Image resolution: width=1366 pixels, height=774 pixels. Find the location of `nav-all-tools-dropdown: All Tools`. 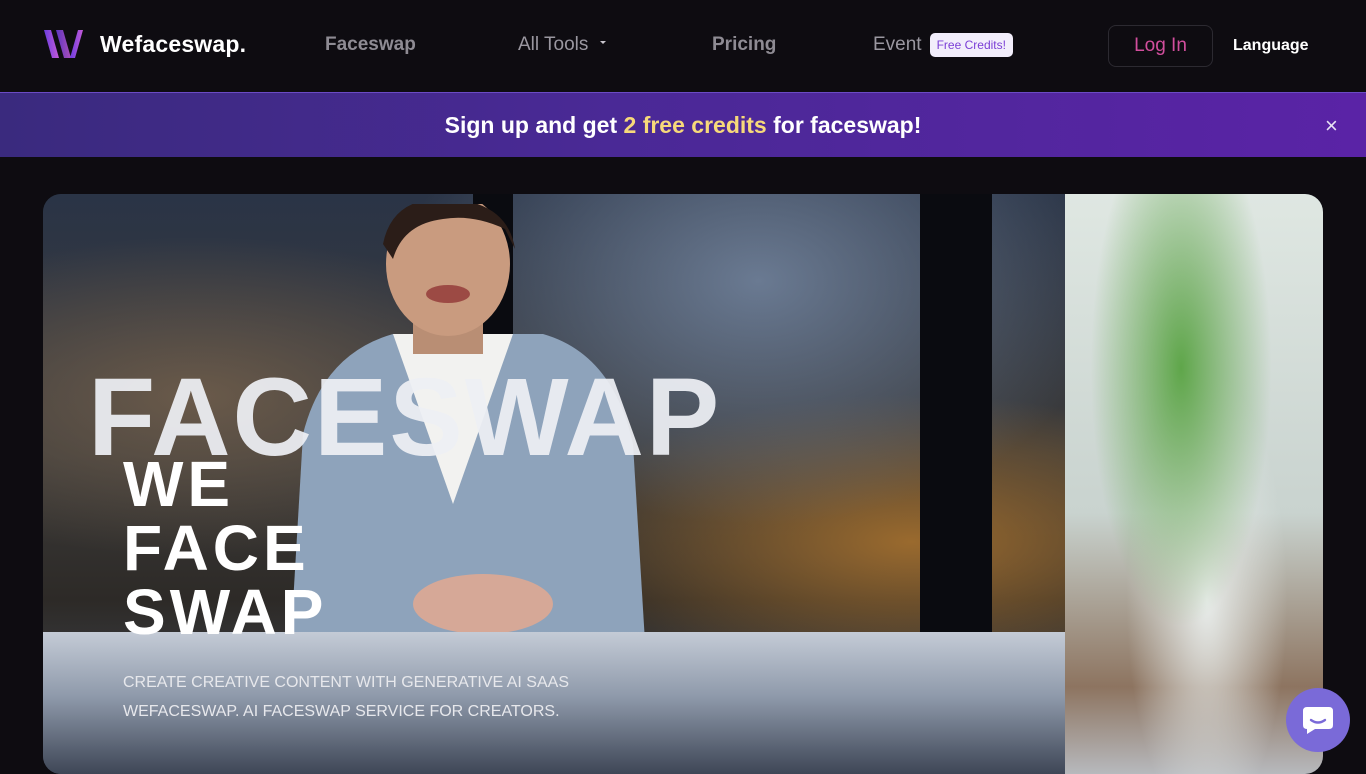

nav-all-tools-dropdown: All Tools is located at coordinates (562, 45).